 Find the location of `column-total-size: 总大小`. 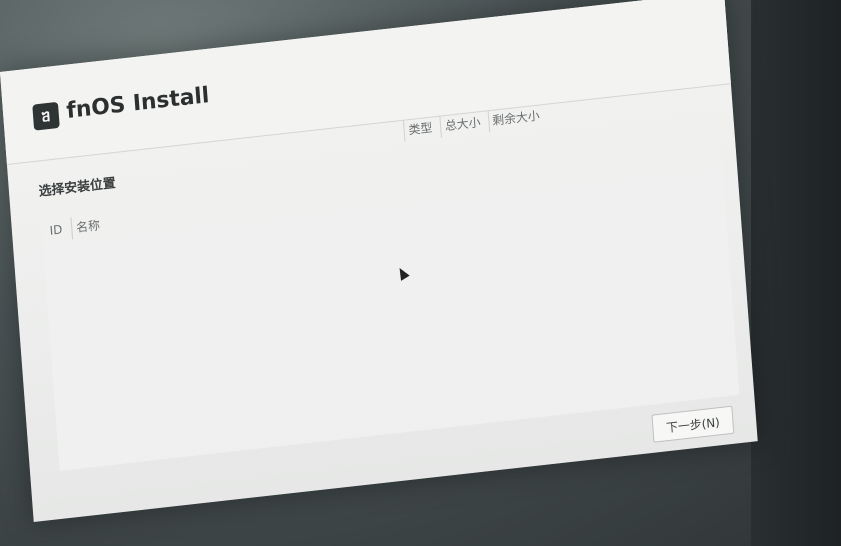

column-total-size: 总大小 is located at coordinates (465, 124).